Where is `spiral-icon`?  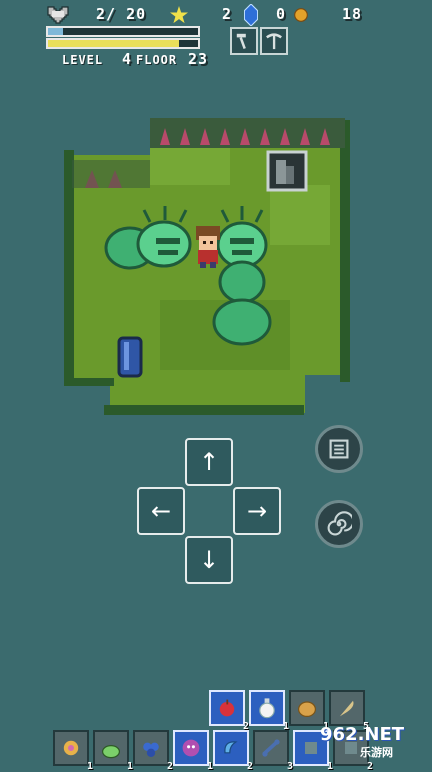
spiral-icon is located at coordinates (339, 523).